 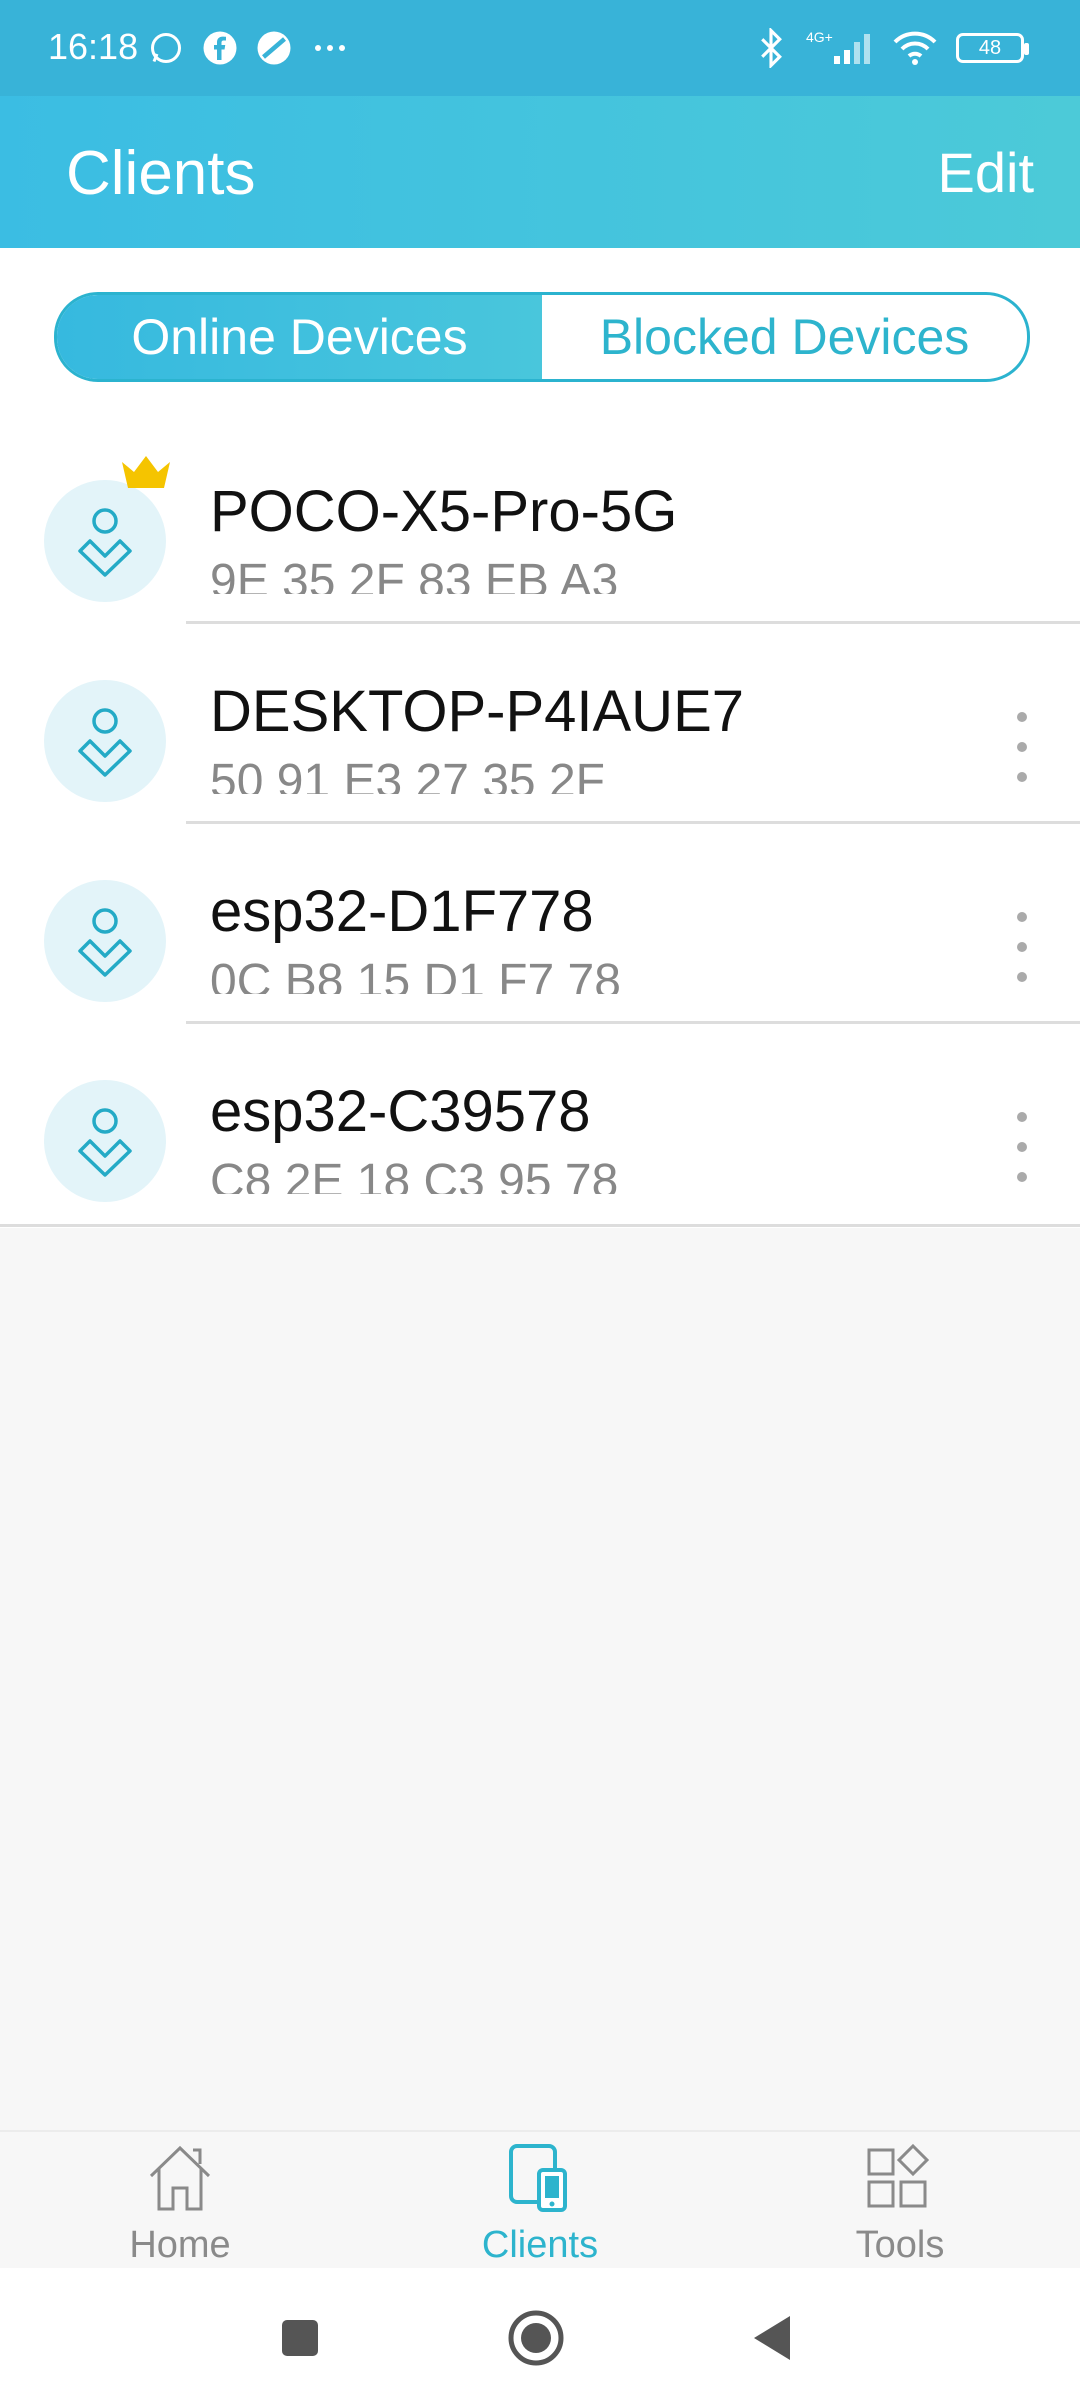 What do you see at coordinates (540, 1225) in the screenshot?
I see `list-bottom-divider` at bounding box center [540, 1225].